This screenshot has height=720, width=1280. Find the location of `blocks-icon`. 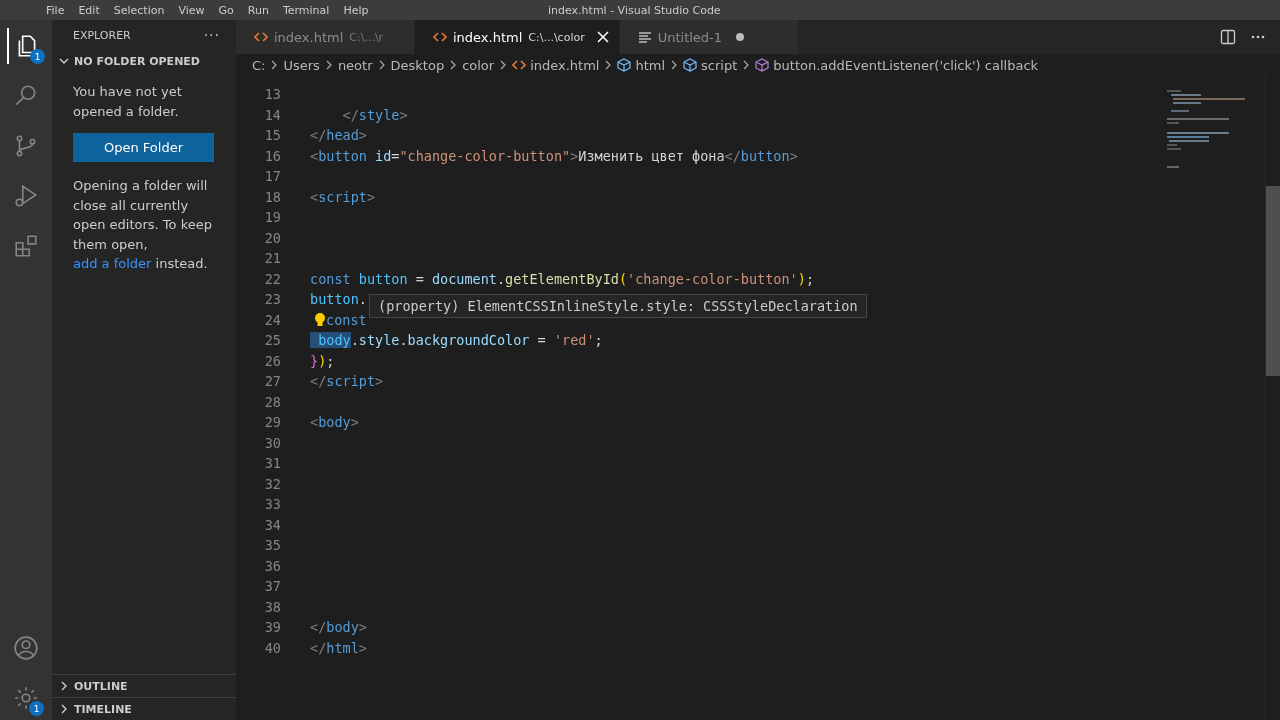

blocks-icon is located at coordinates (26, 246).